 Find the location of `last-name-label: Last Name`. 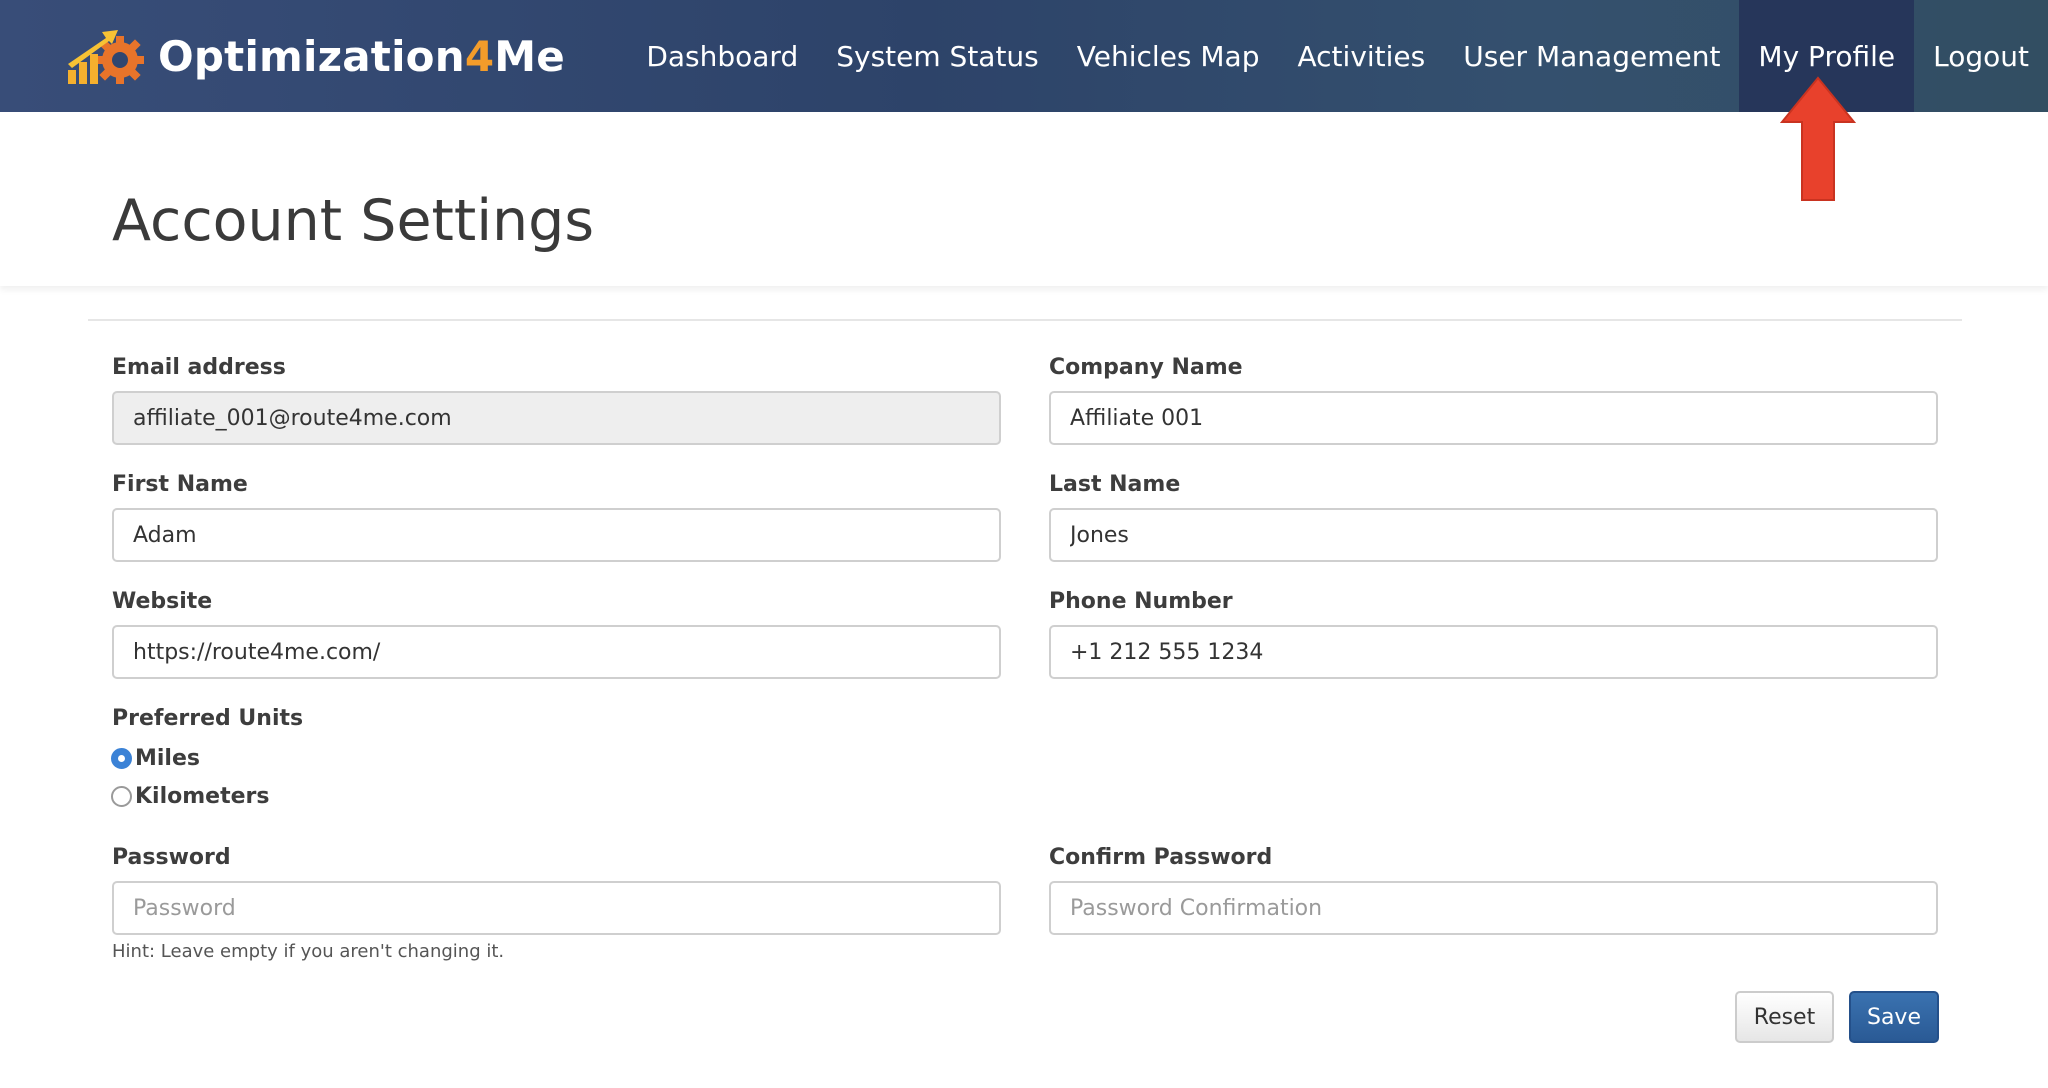

last-name-label: Last Name is located at coordinates (1115, 484).